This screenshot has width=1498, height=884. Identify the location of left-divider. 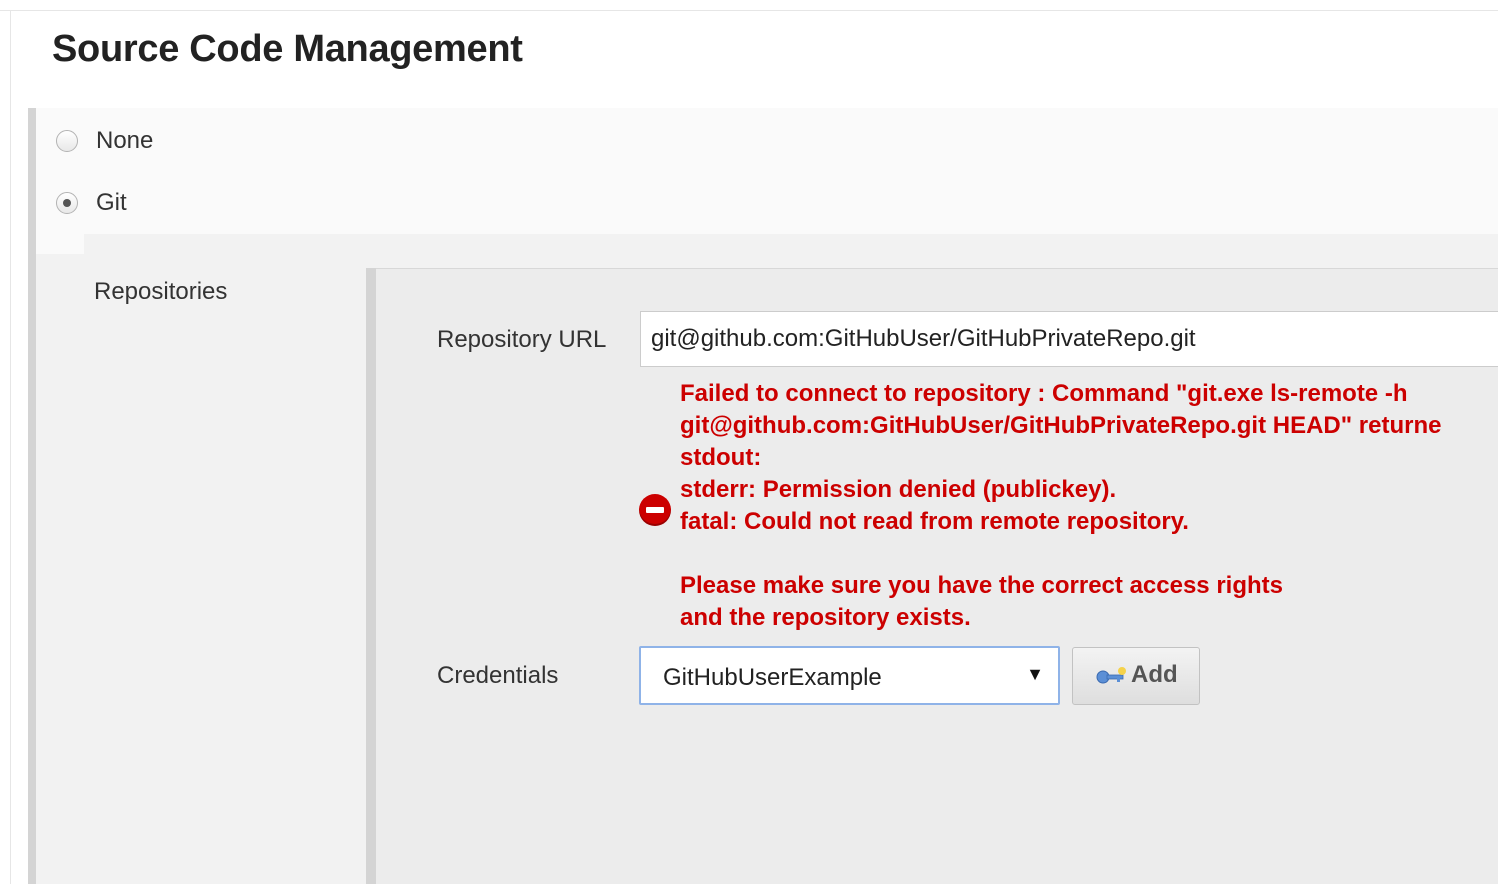
(10, 447).